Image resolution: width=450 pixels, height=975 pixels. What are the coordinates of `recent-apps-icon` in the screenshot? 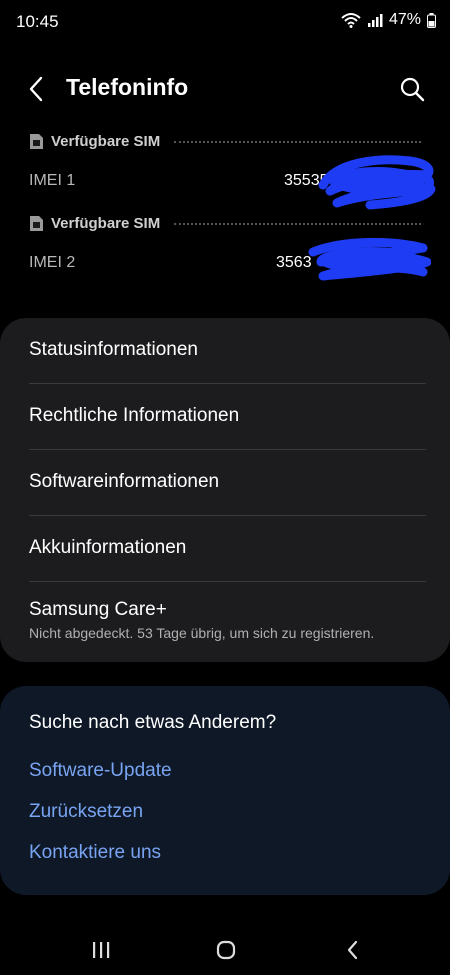 It's located at (101, 950).